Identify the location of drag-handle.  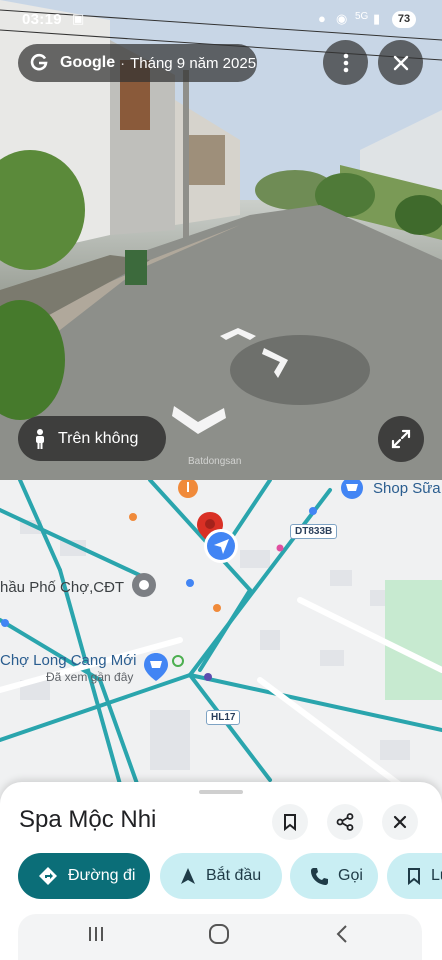
(221, 792).